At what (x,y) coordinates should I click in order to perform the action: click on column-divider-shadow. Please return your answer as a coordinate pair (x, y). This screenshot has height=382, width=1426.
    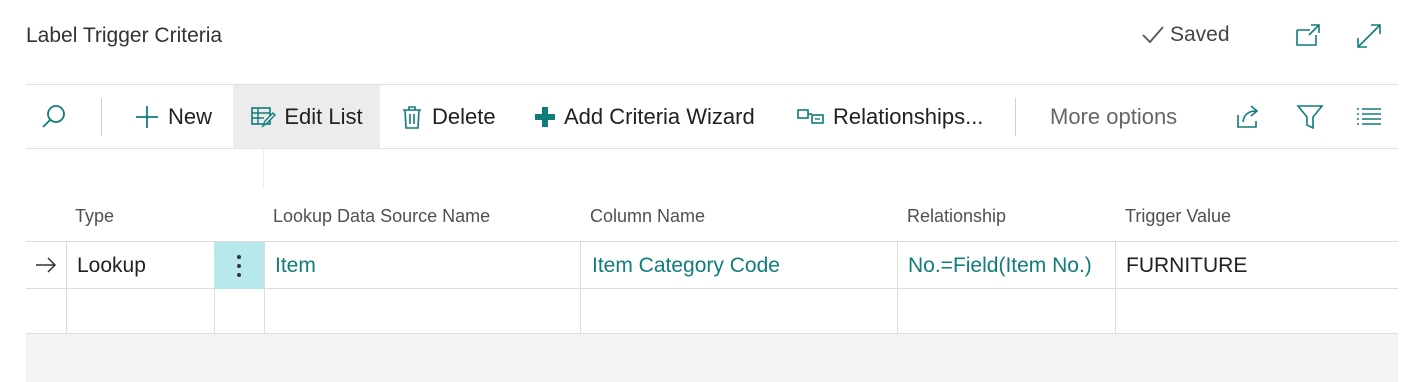
    Looking at the image, I should click on (263, 169).